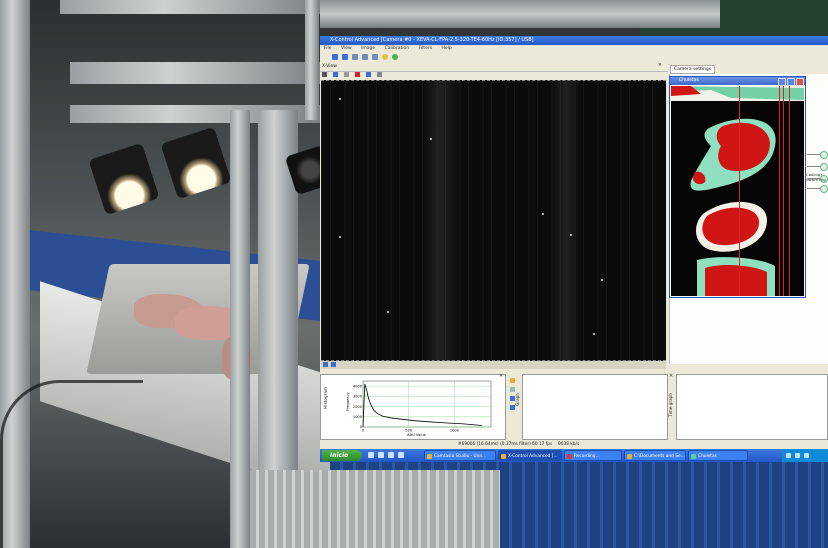 Image resolution: width=828 pixels, height=548 pixels. I want to click on main-toolbar, so click(574, 56).